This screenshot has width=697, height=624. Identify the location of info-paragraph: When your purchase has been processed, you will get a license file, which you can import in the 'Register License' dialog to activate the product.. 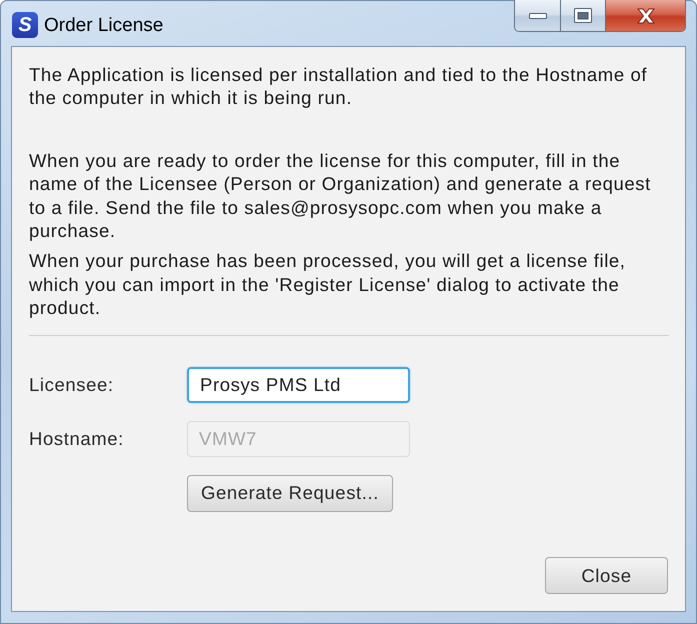
(328, 284).